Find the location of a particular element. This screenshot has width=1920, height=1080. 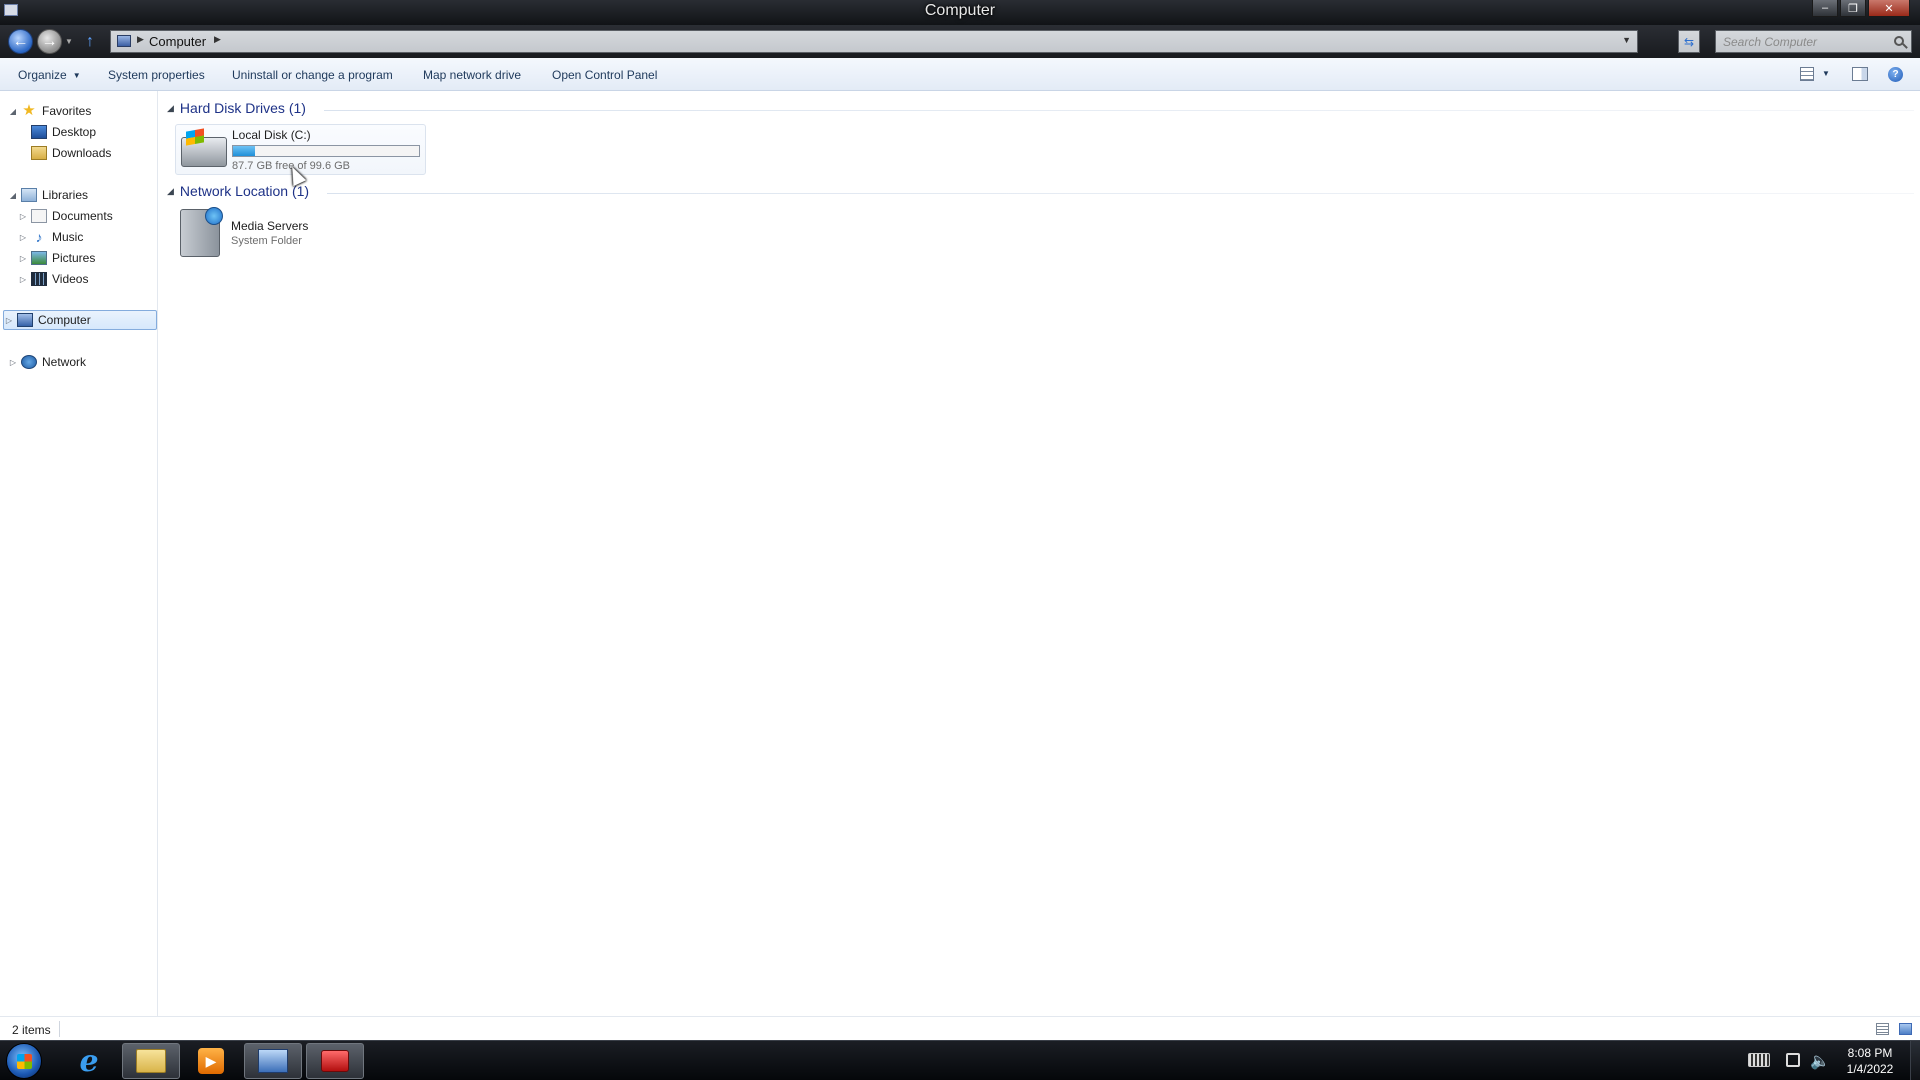

arrow-left-icon: ← is located at coordinates (20, 41).